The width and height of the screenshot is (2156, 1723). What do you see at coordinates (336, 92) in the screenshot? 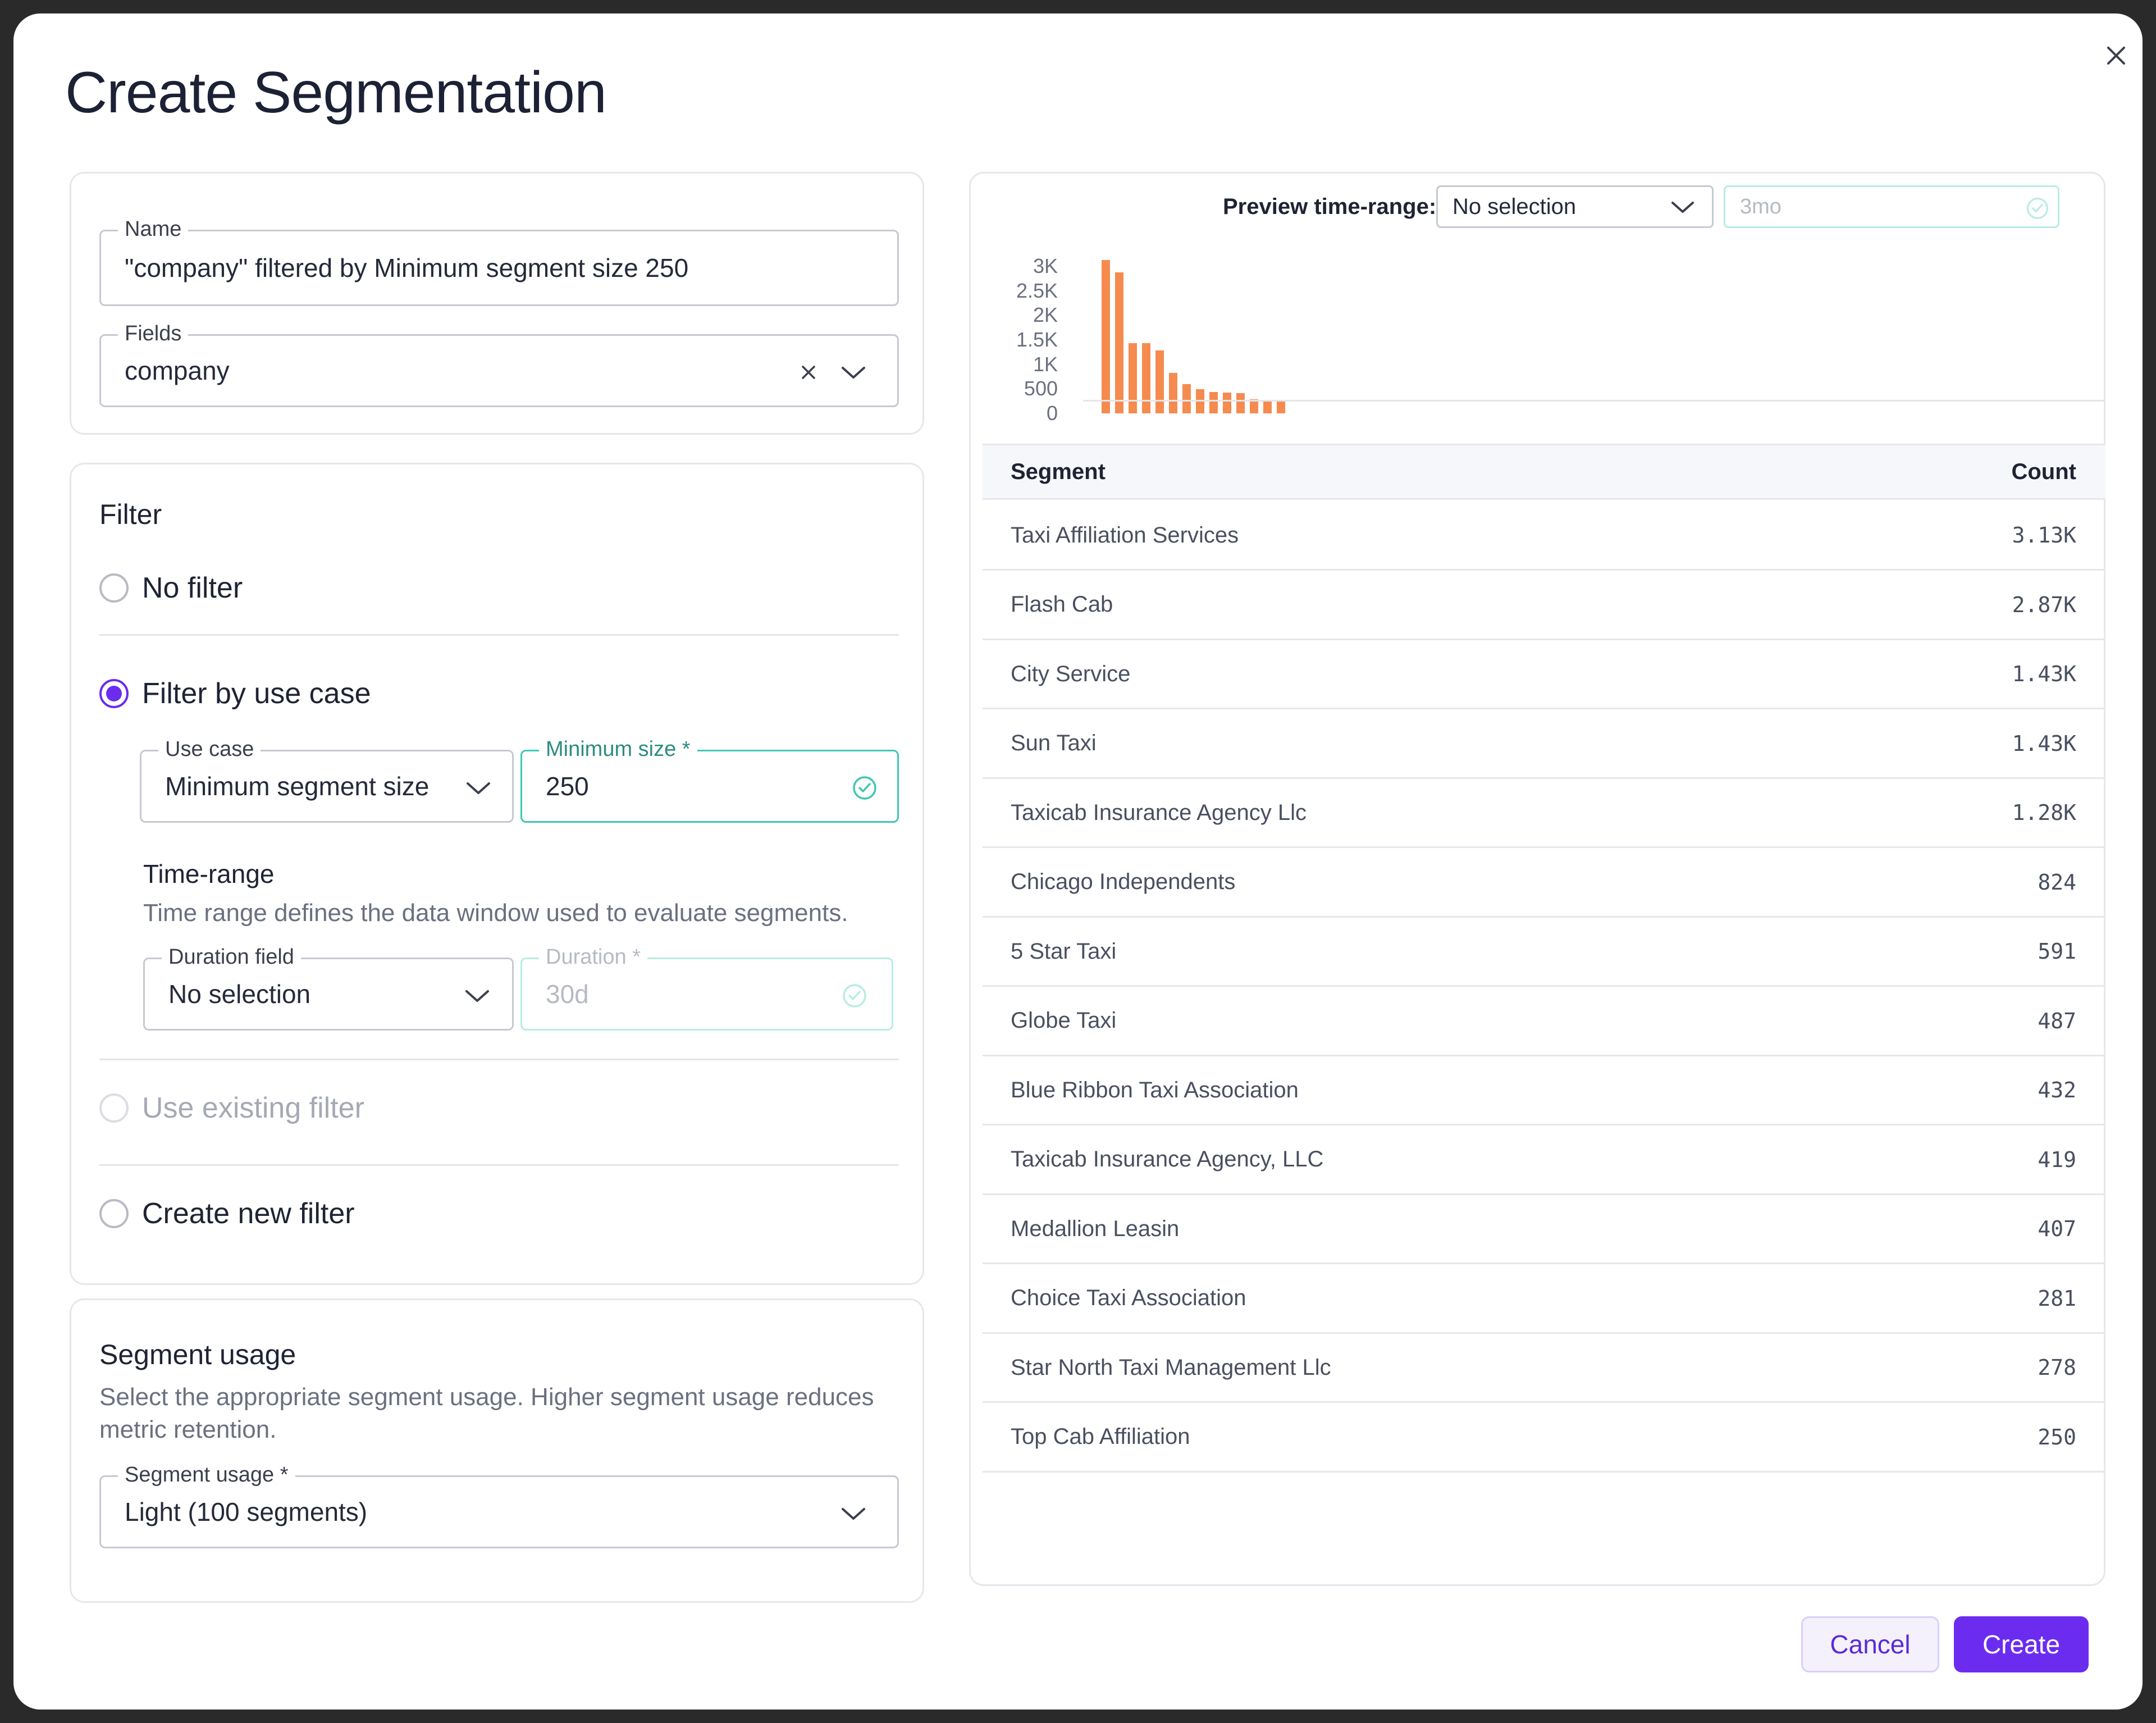
I see `dialog-title: Create Segmentation` at bounding box center [336, 92].